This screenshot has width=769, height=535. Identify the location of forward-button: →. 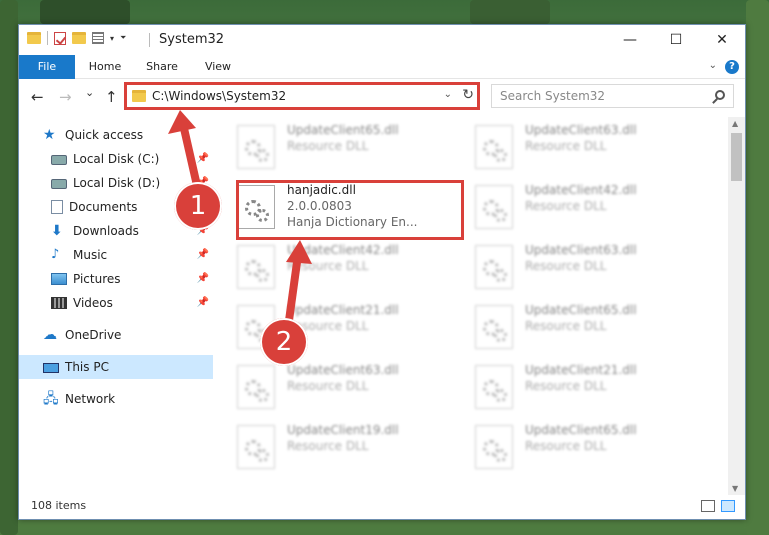
(65, 97).